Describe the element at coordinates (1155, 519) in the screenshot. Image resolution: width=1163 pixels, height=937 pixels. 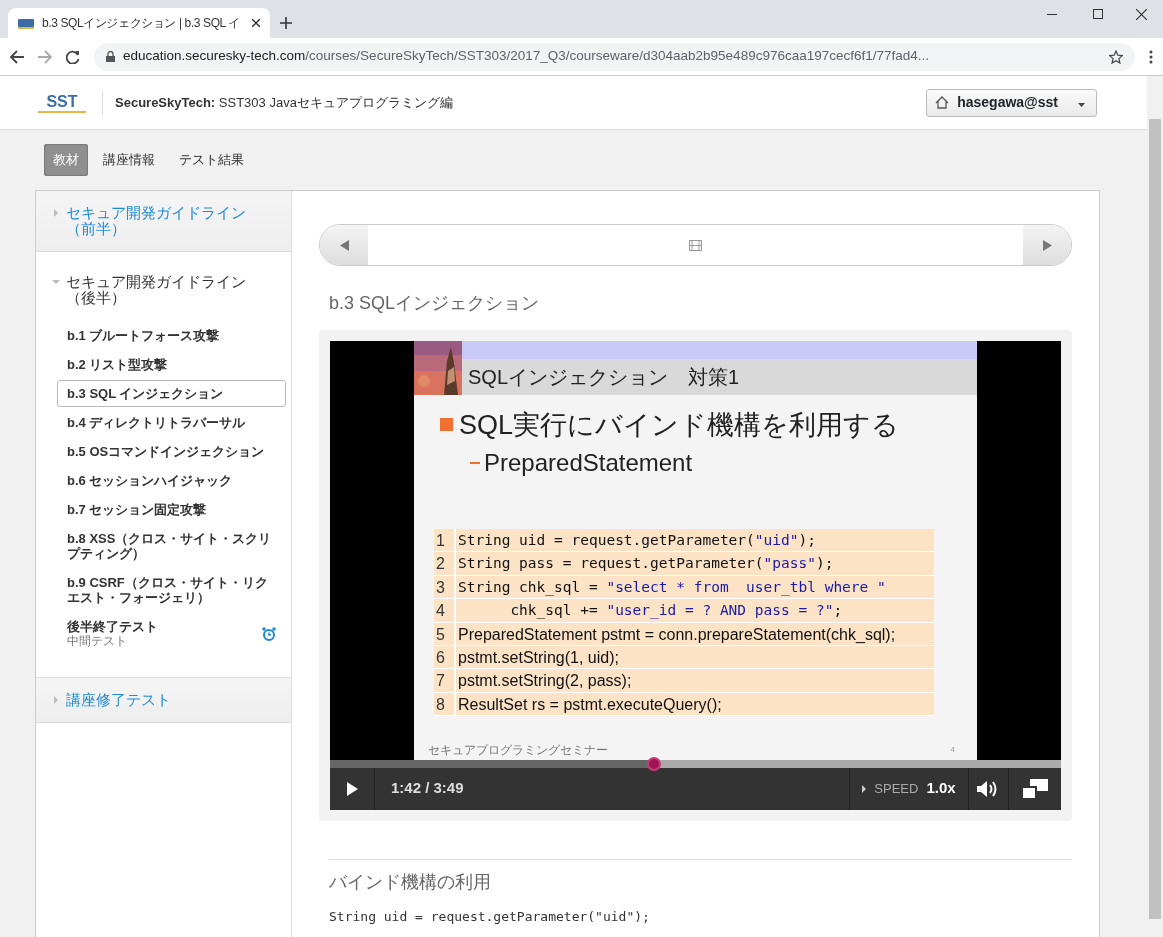
I see `scrollbar-thumb` at that location.